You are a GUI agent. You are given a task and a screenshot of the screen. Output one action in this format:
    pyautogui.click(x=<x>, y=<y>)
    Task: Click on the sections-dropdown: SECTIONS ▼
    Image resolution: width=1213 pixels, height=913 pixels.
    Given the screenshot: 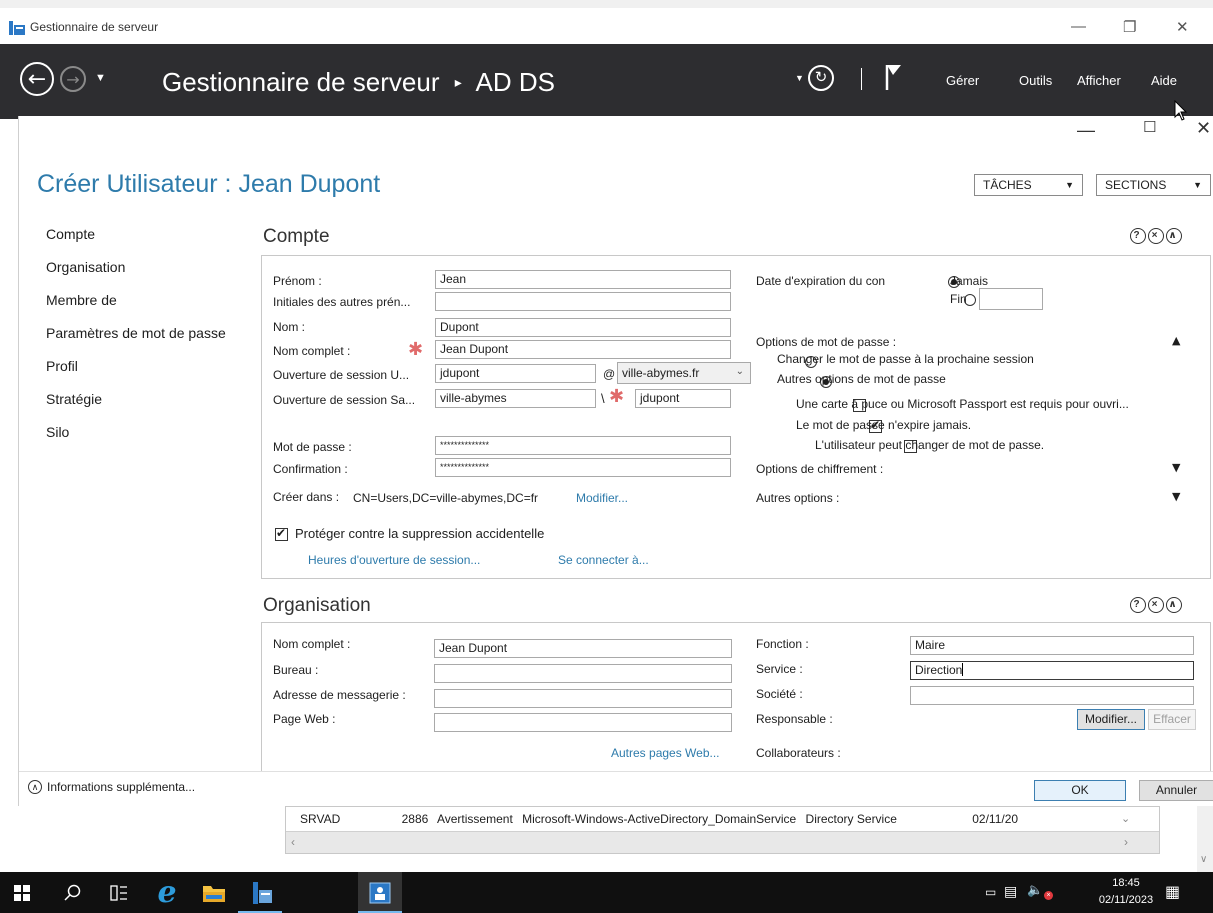 What is the action you would take?
    pyautogui.click(x=1153, y=185)
    